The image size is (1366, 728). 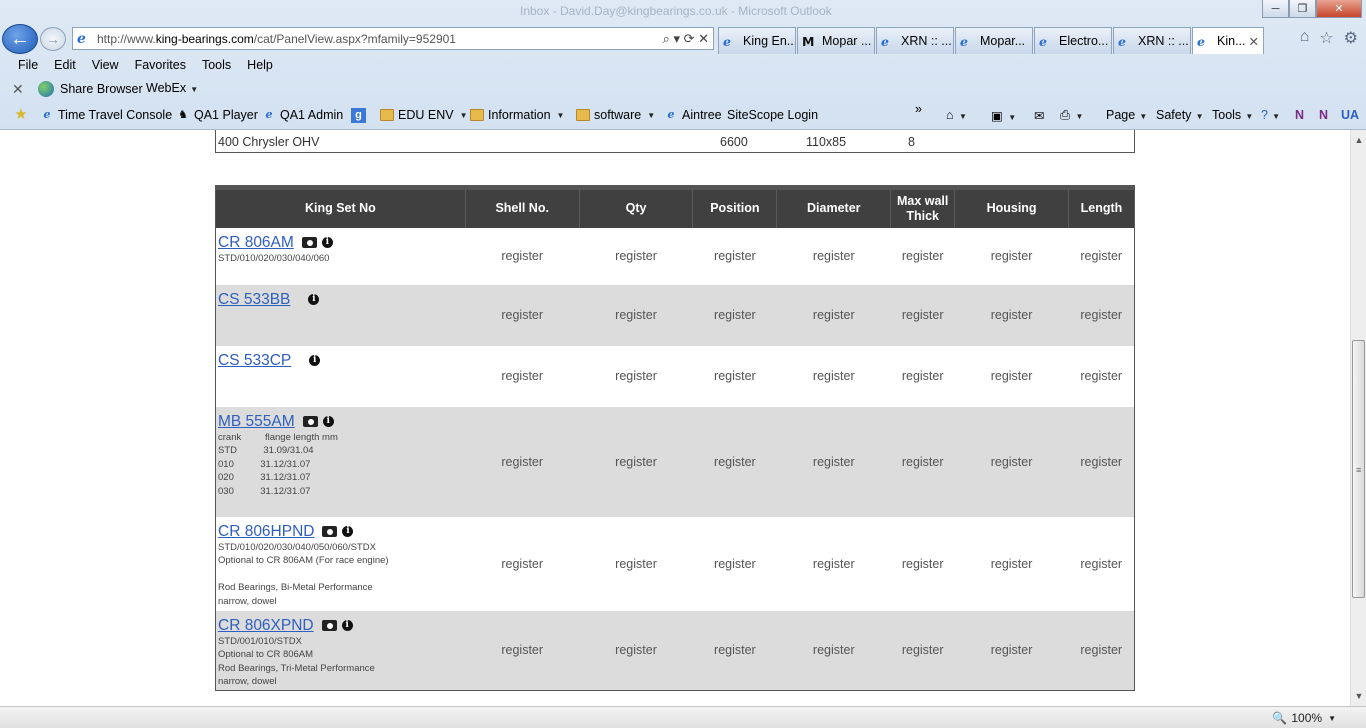 What do you see at coordinates (1323, 115) in the screenshot?
I see `onenote-linked-icon: N` at bounding box center [1323, 115].